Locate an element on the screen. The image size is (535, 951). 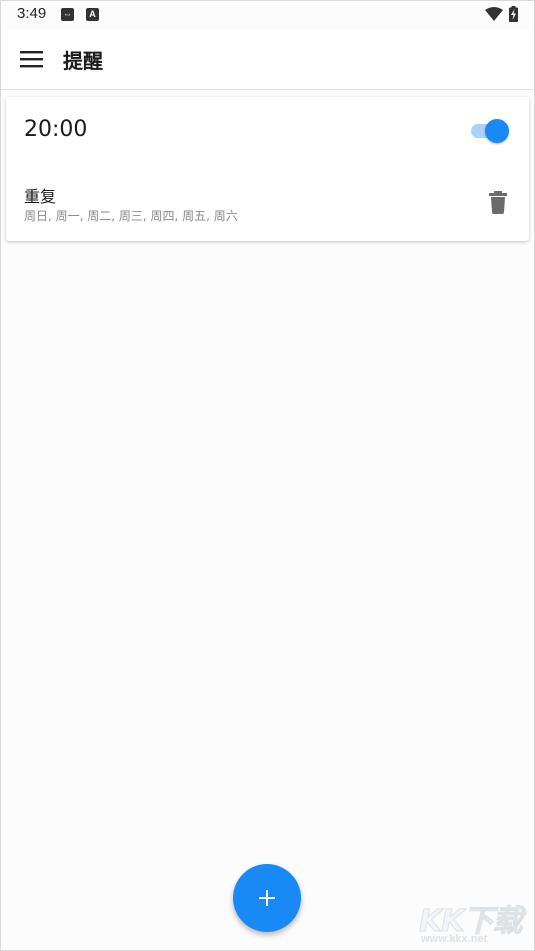
reminder-enable-toggle is located at coordinates (489, 131).